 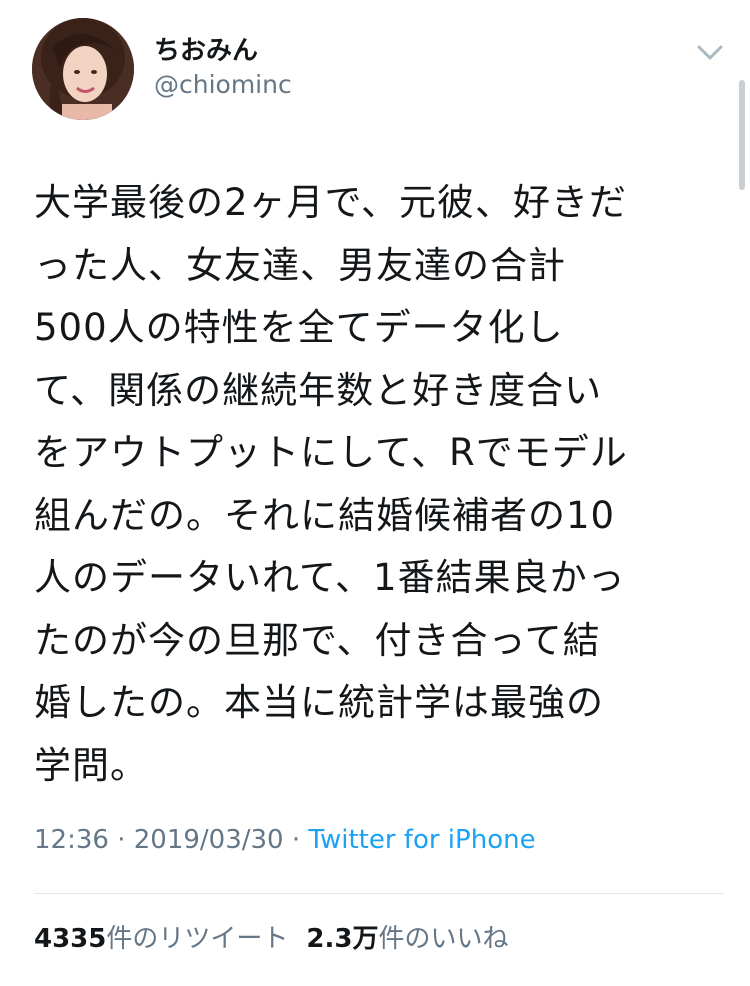 I want to click on scrollbar, so click(x=742, y=135).